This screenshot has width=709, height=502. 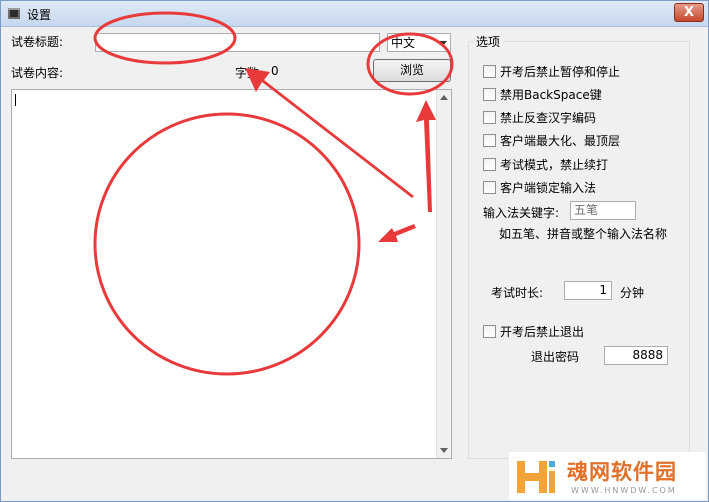 What do you see at coordinates (249, 73) in the screenshot?
I see `char-count-label: 字数:` at bounding box center [249, 73].